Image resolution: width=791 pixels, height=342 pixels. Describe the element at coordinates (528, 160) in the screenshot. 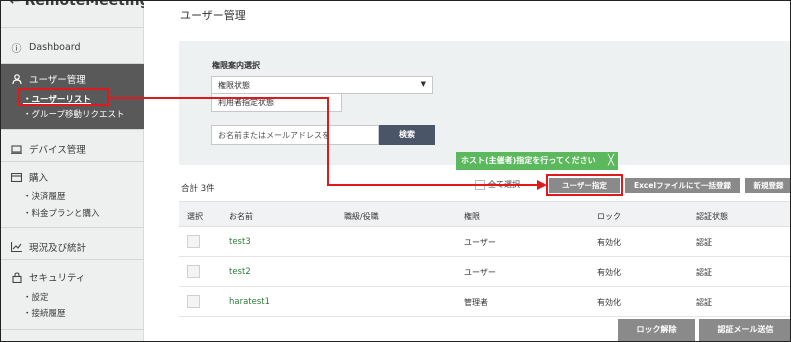

I see `tooltip-text: ホスト(主催者)指定を行ってください` at that location.